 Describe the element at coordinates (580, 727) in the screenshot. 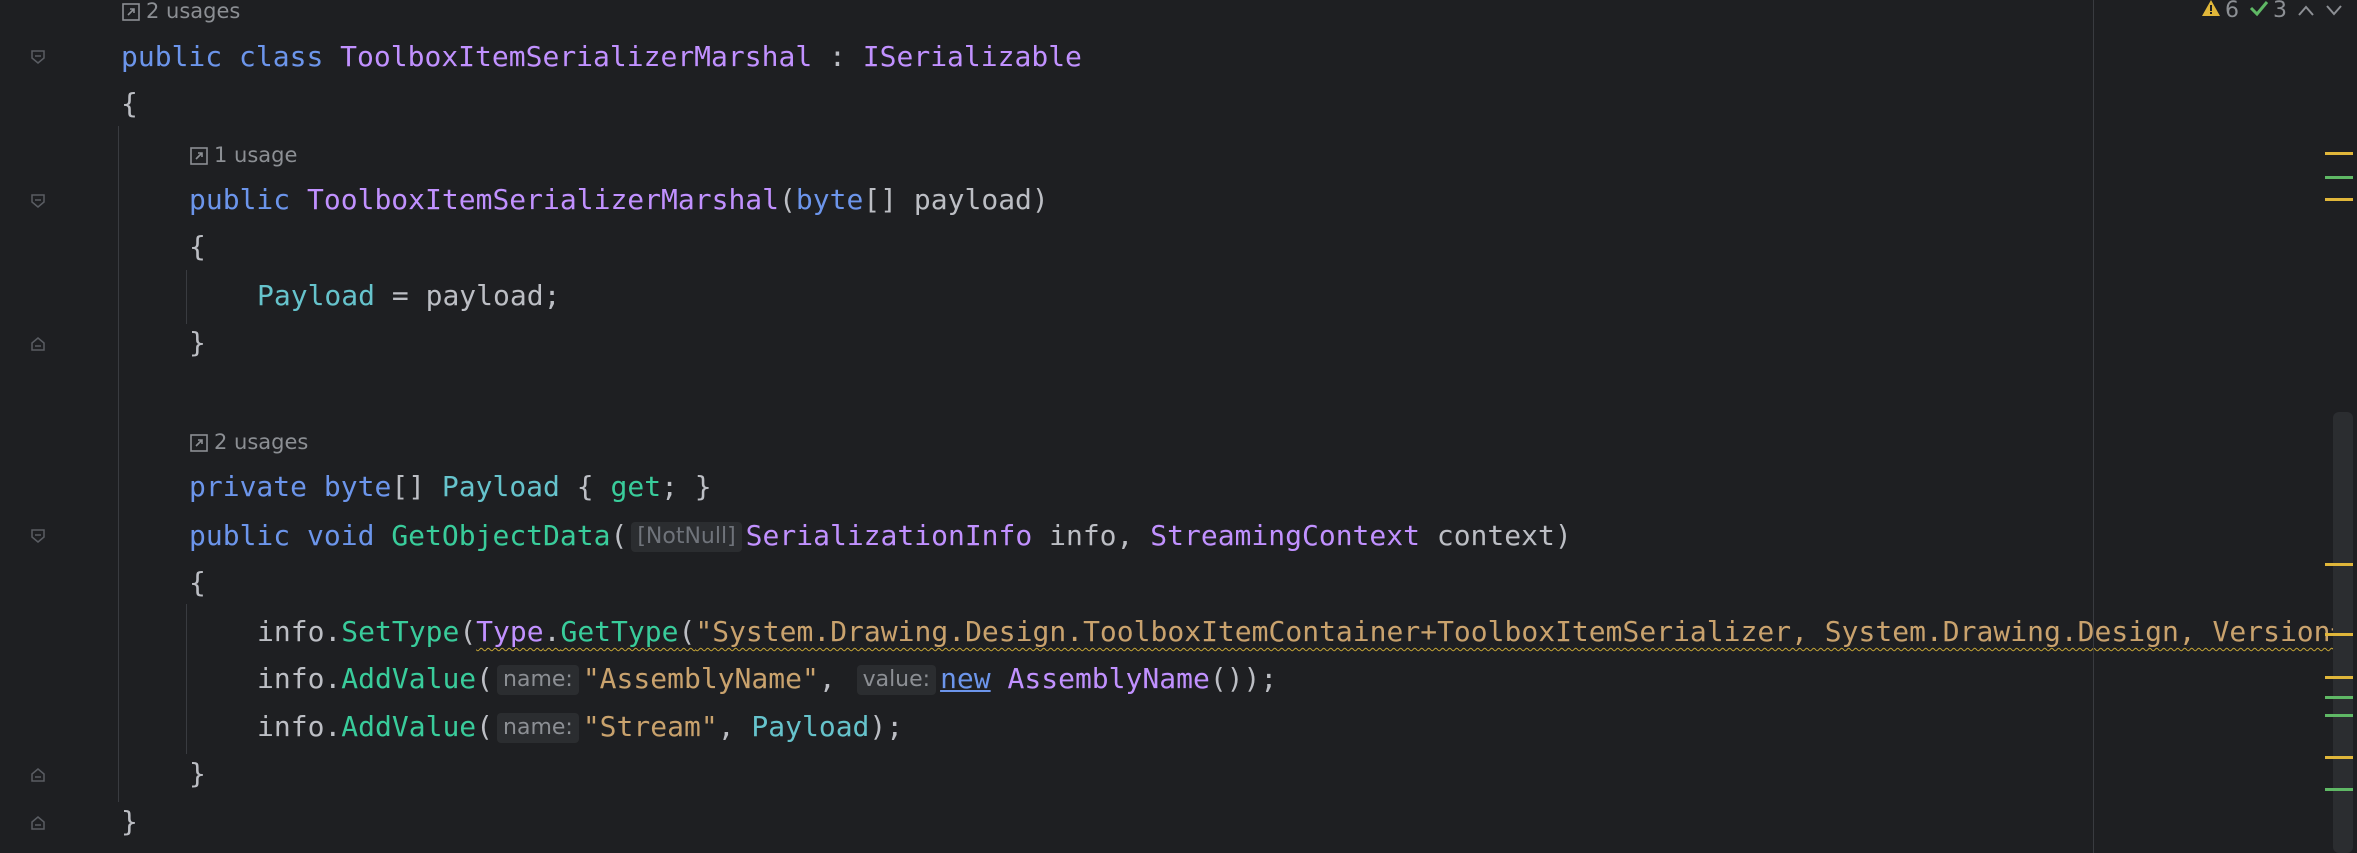

I see `code-line: info.AddValue(name: "Stream", Payload);` at that location.